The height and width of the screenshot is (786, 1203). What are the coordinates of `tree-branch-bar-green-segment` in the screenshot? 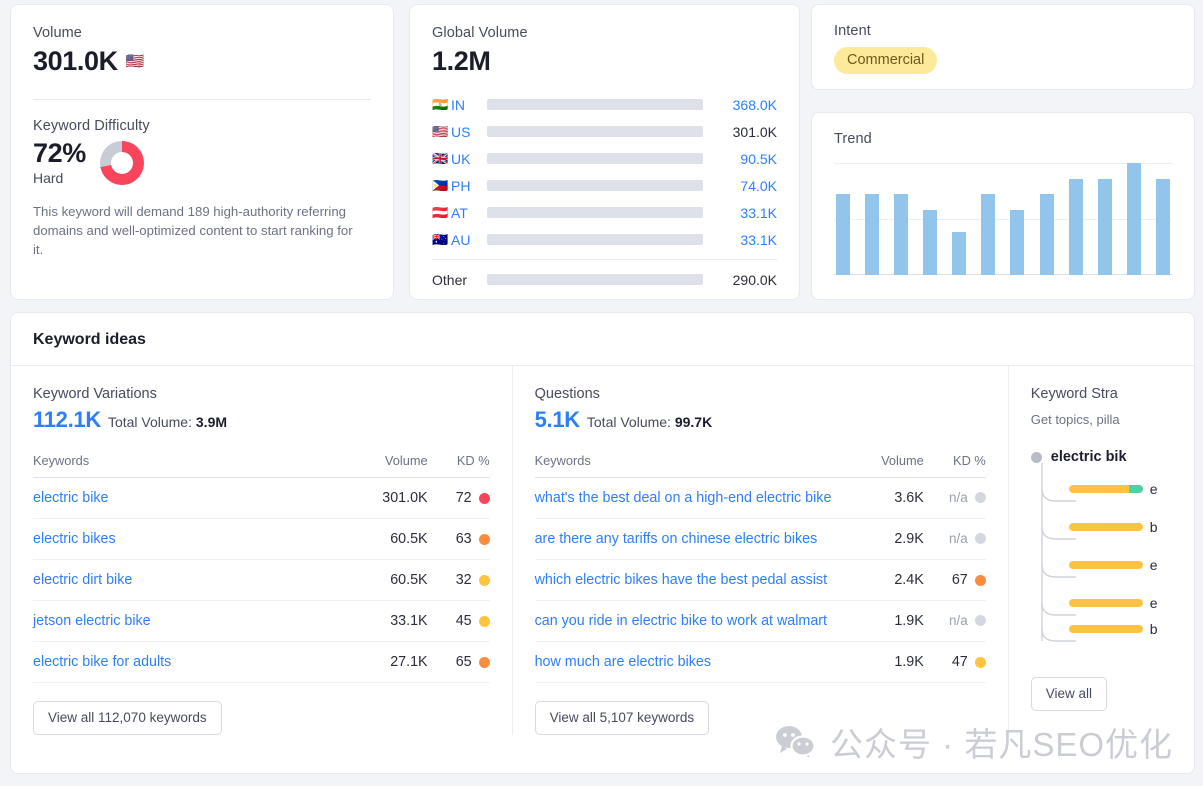 It's located at (1135, 489).